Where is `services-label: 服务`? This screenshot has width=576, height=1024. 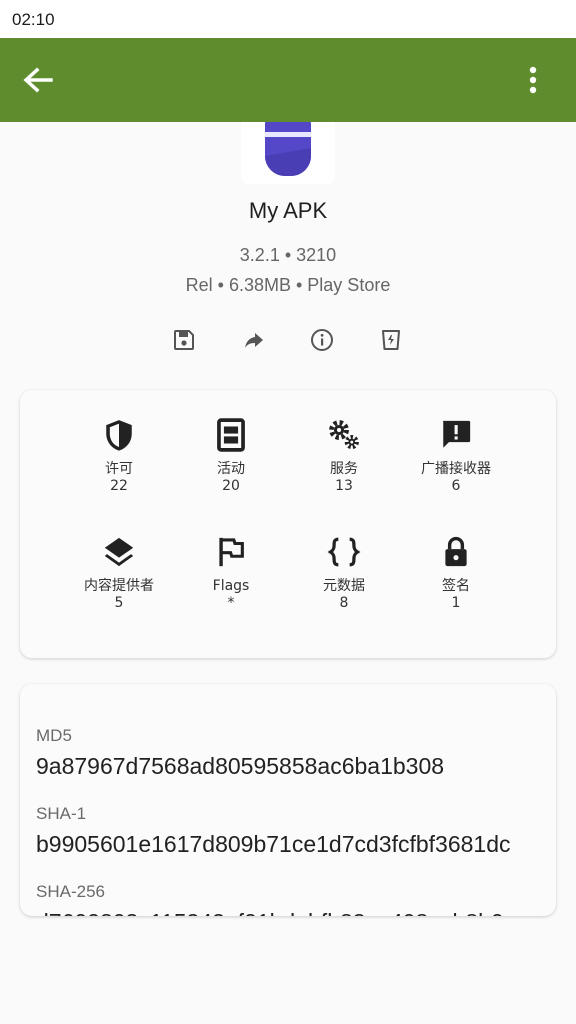
services-label: 服务 is located at coordinates (344, 469).